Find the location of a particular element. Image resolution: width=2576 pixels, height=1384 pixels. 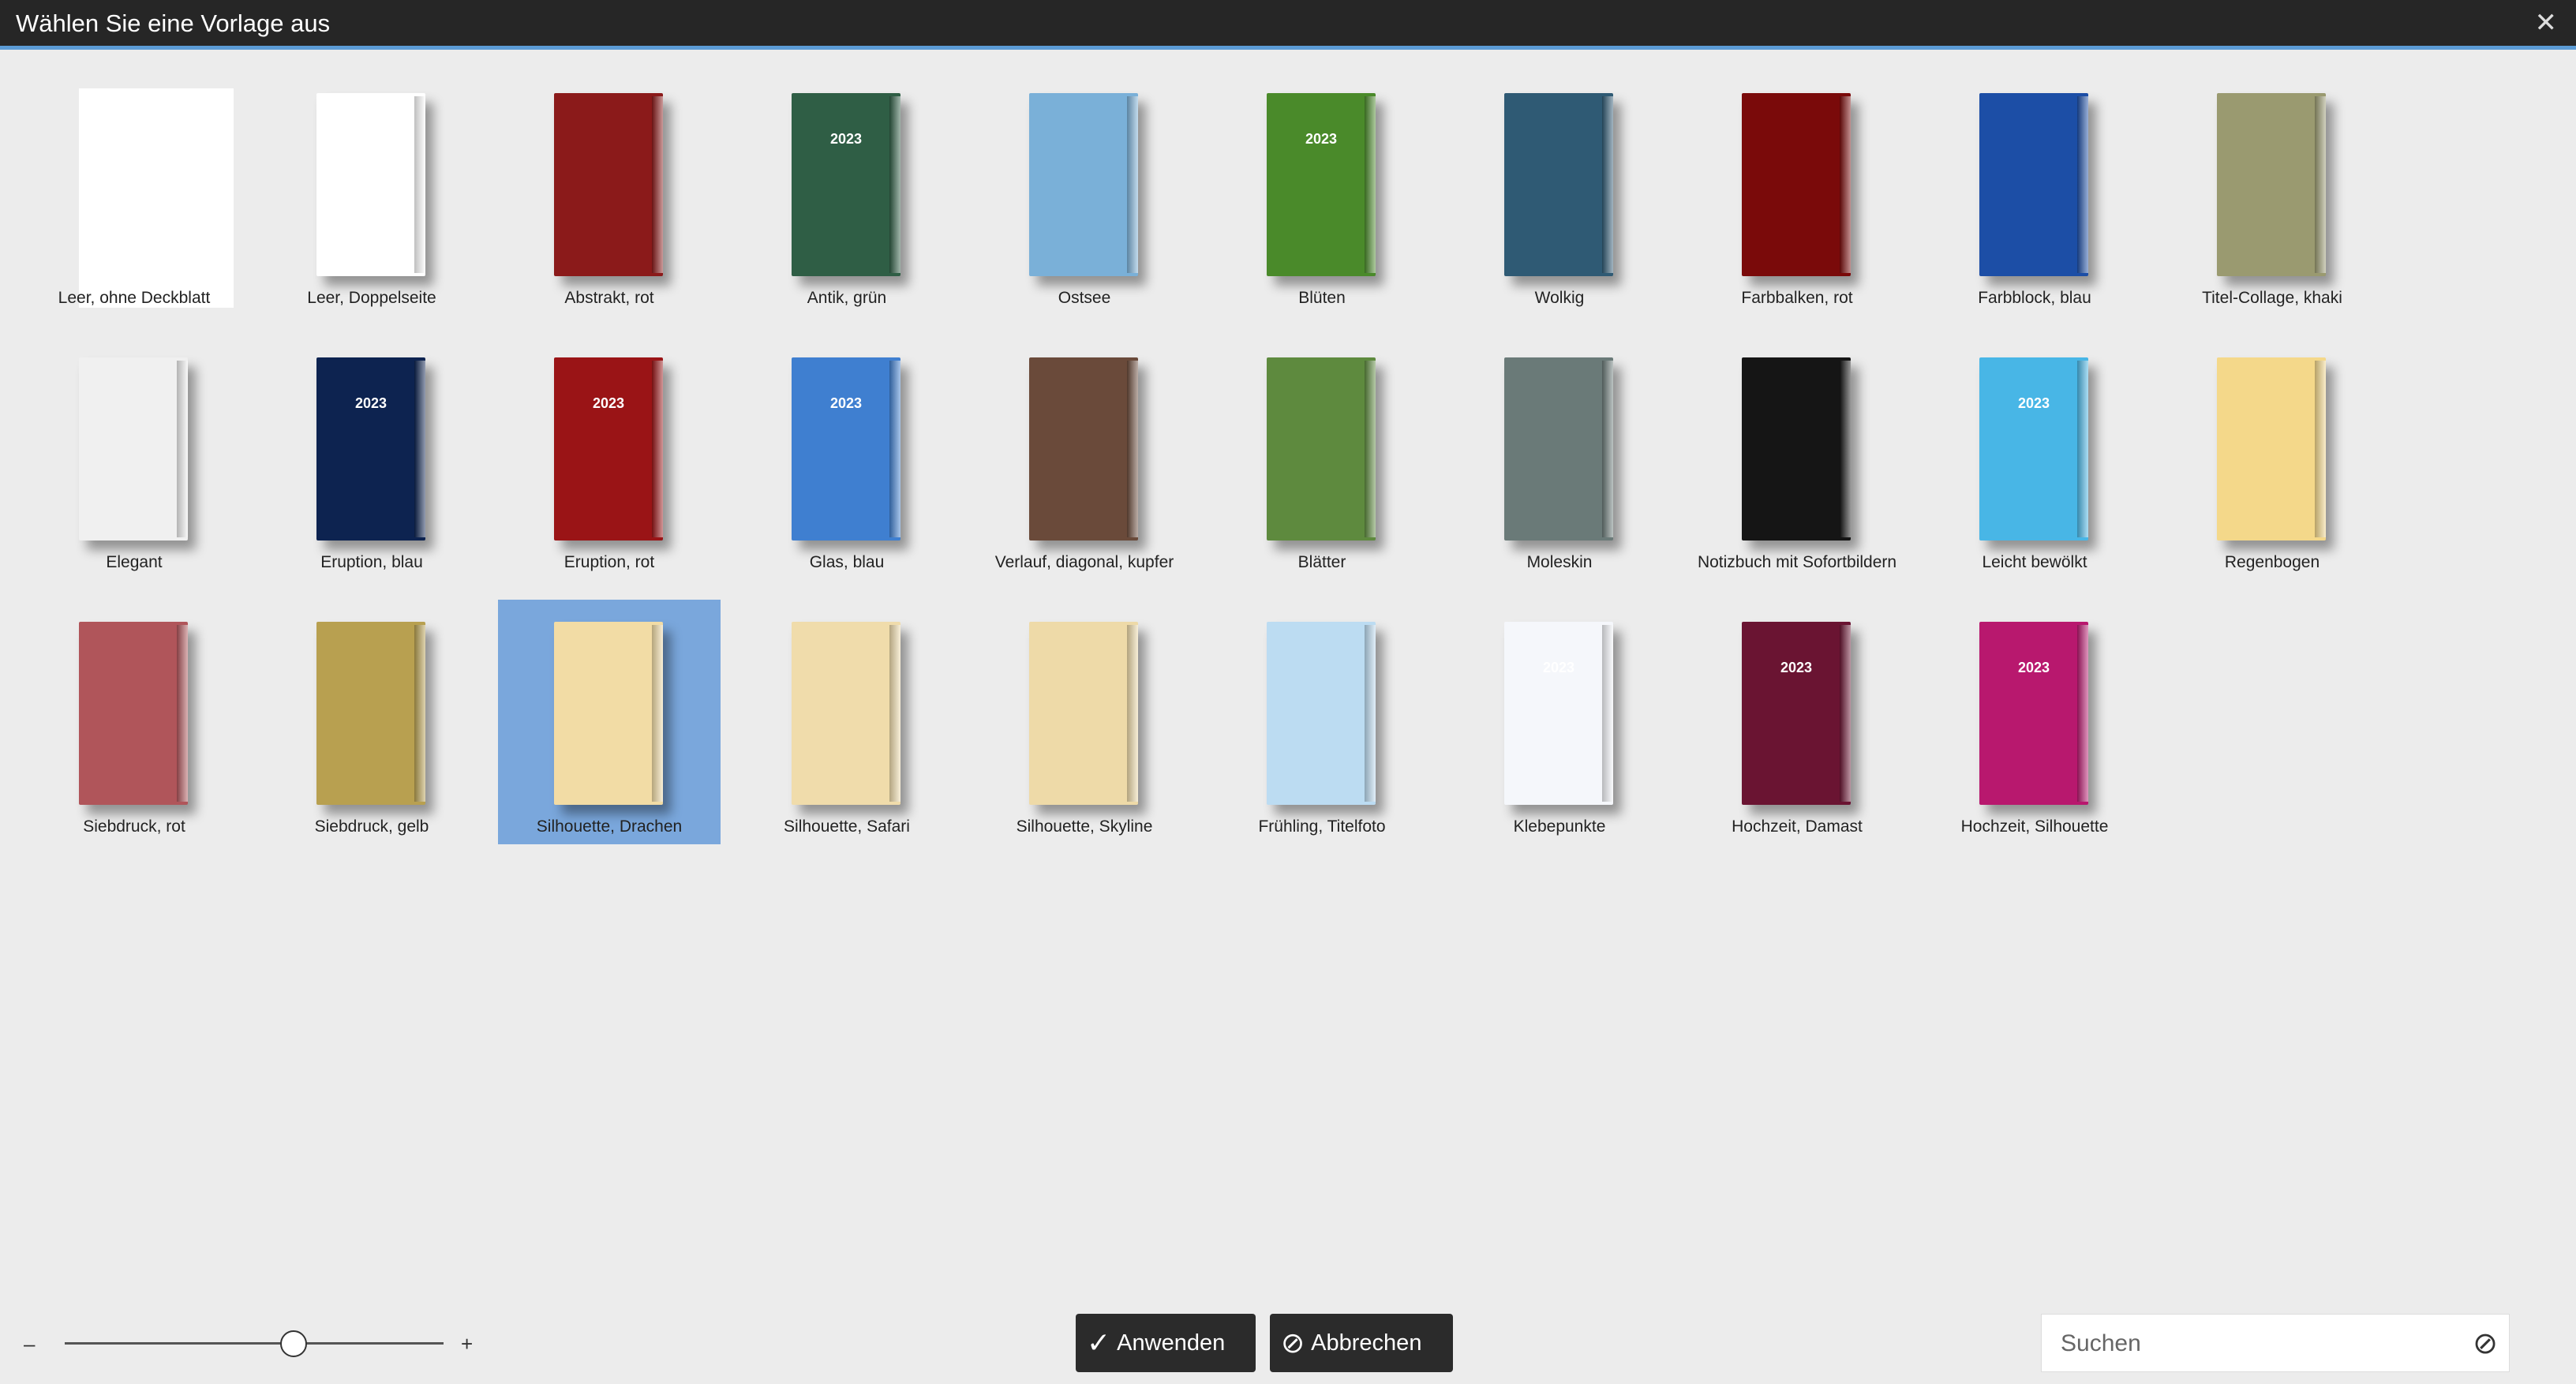

template-tile: Abstrakt, rot is located at coordinates (609, 193).